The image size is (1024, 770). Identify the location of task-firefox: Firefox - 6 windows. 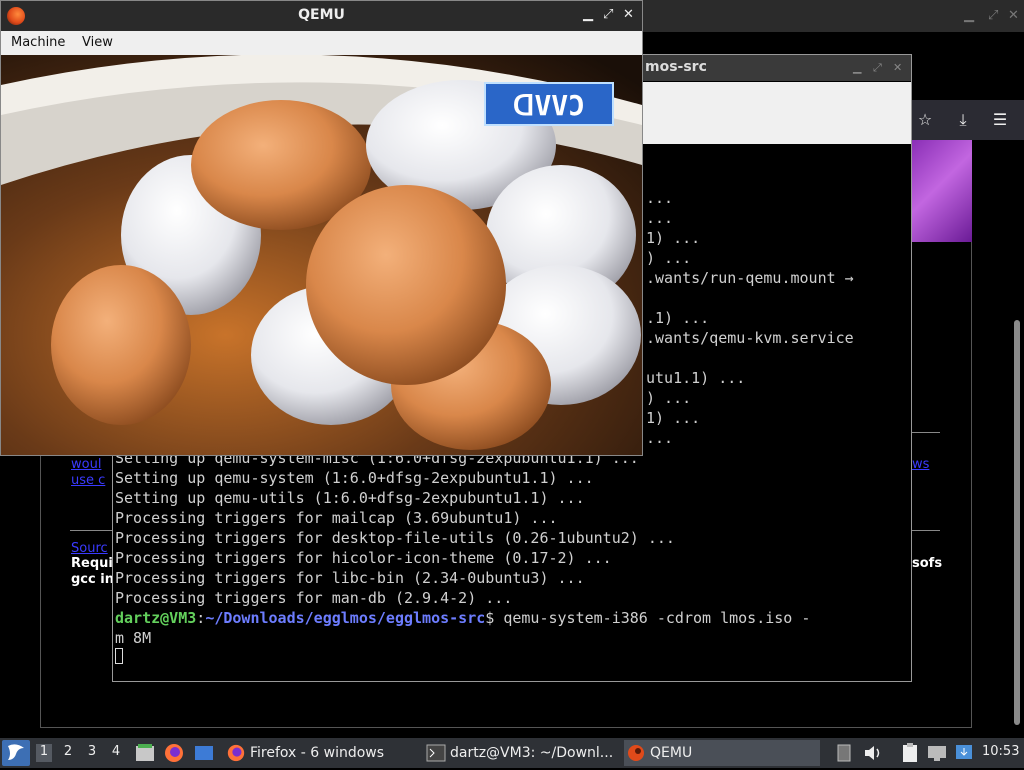
(322, 753).